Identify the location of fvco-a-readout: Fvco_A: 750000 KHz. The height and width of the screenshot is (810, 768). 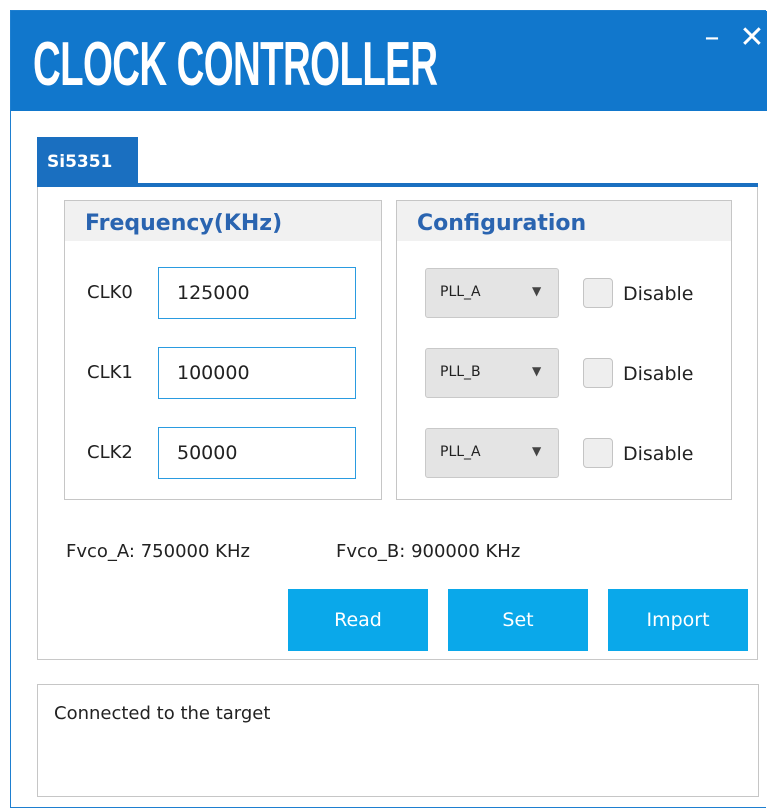
(158, 551).